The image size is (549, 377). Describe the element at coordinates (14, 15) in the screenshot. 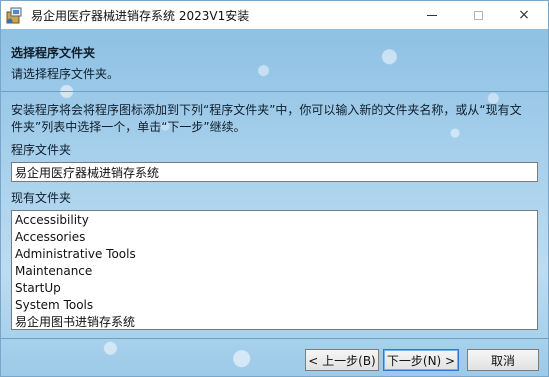

I see `installer-icon` at that location.